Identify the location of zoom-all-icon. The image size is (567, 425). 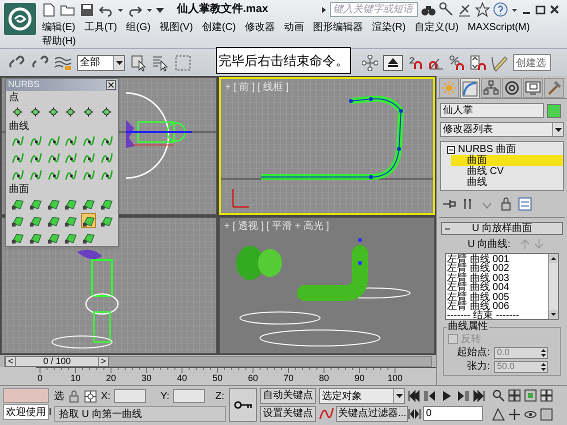
(514, 395).